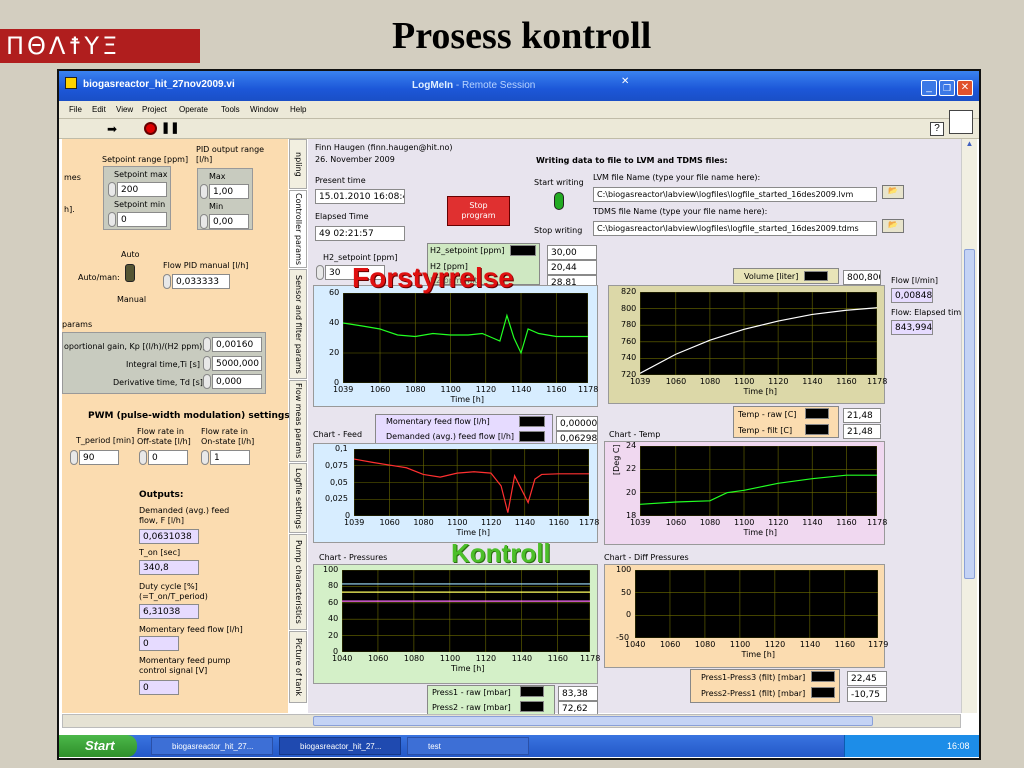 The width and height of the screenshot is (1024, 768). I want to click on help-icon: ?, so click(937, 129).